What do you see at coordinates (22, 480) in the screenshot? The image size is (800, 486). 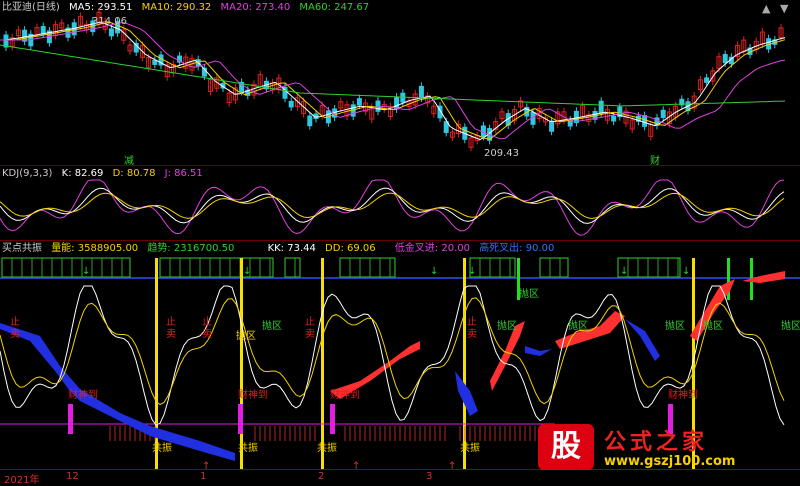 I see `axis-label: 2021年` at bounding box center [22, 480].